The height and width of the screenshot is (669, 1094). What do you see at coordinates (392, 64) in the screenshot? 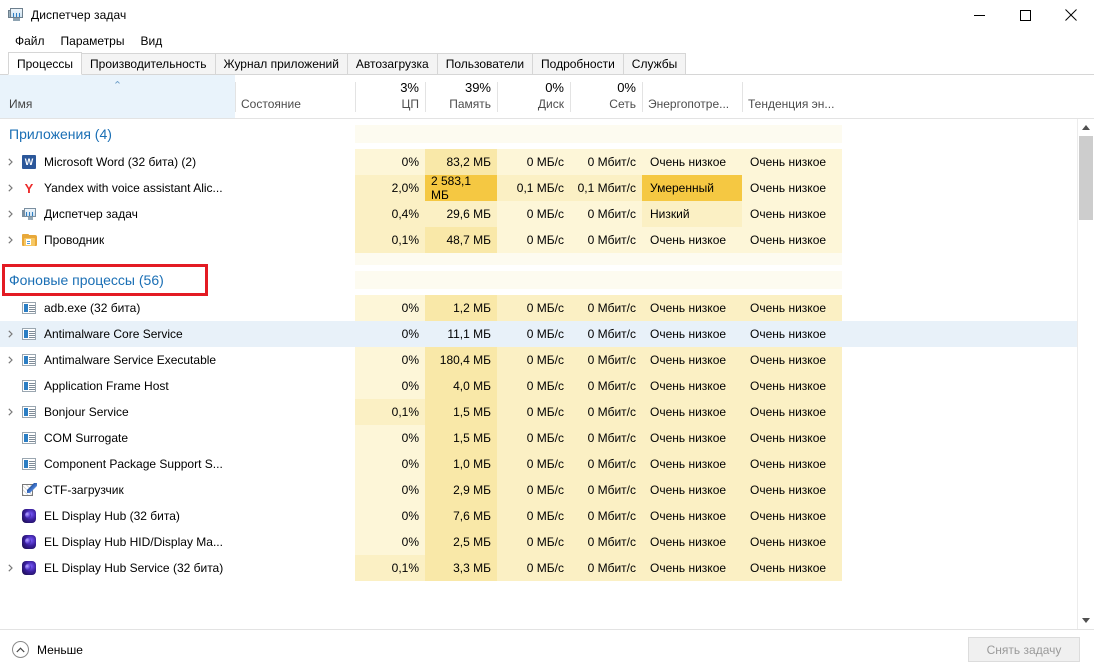
I see `tab-startup: Автозагрузка` at bounding box center [392, 64].